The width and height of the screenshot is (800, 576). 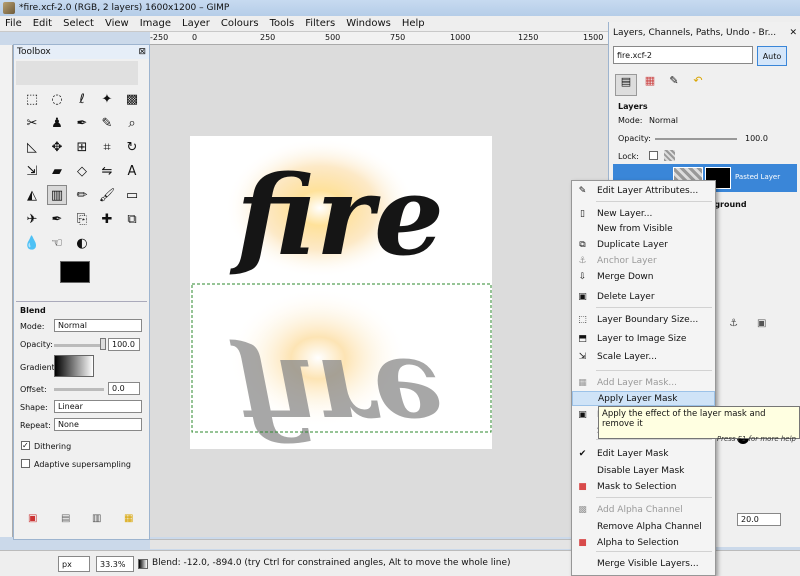 What do you see at coordinates (643, 486) in the screenshot?
I see `menu-item-mask-to-selection: ■ Mask to Selection` at bounding box center [643, 486].